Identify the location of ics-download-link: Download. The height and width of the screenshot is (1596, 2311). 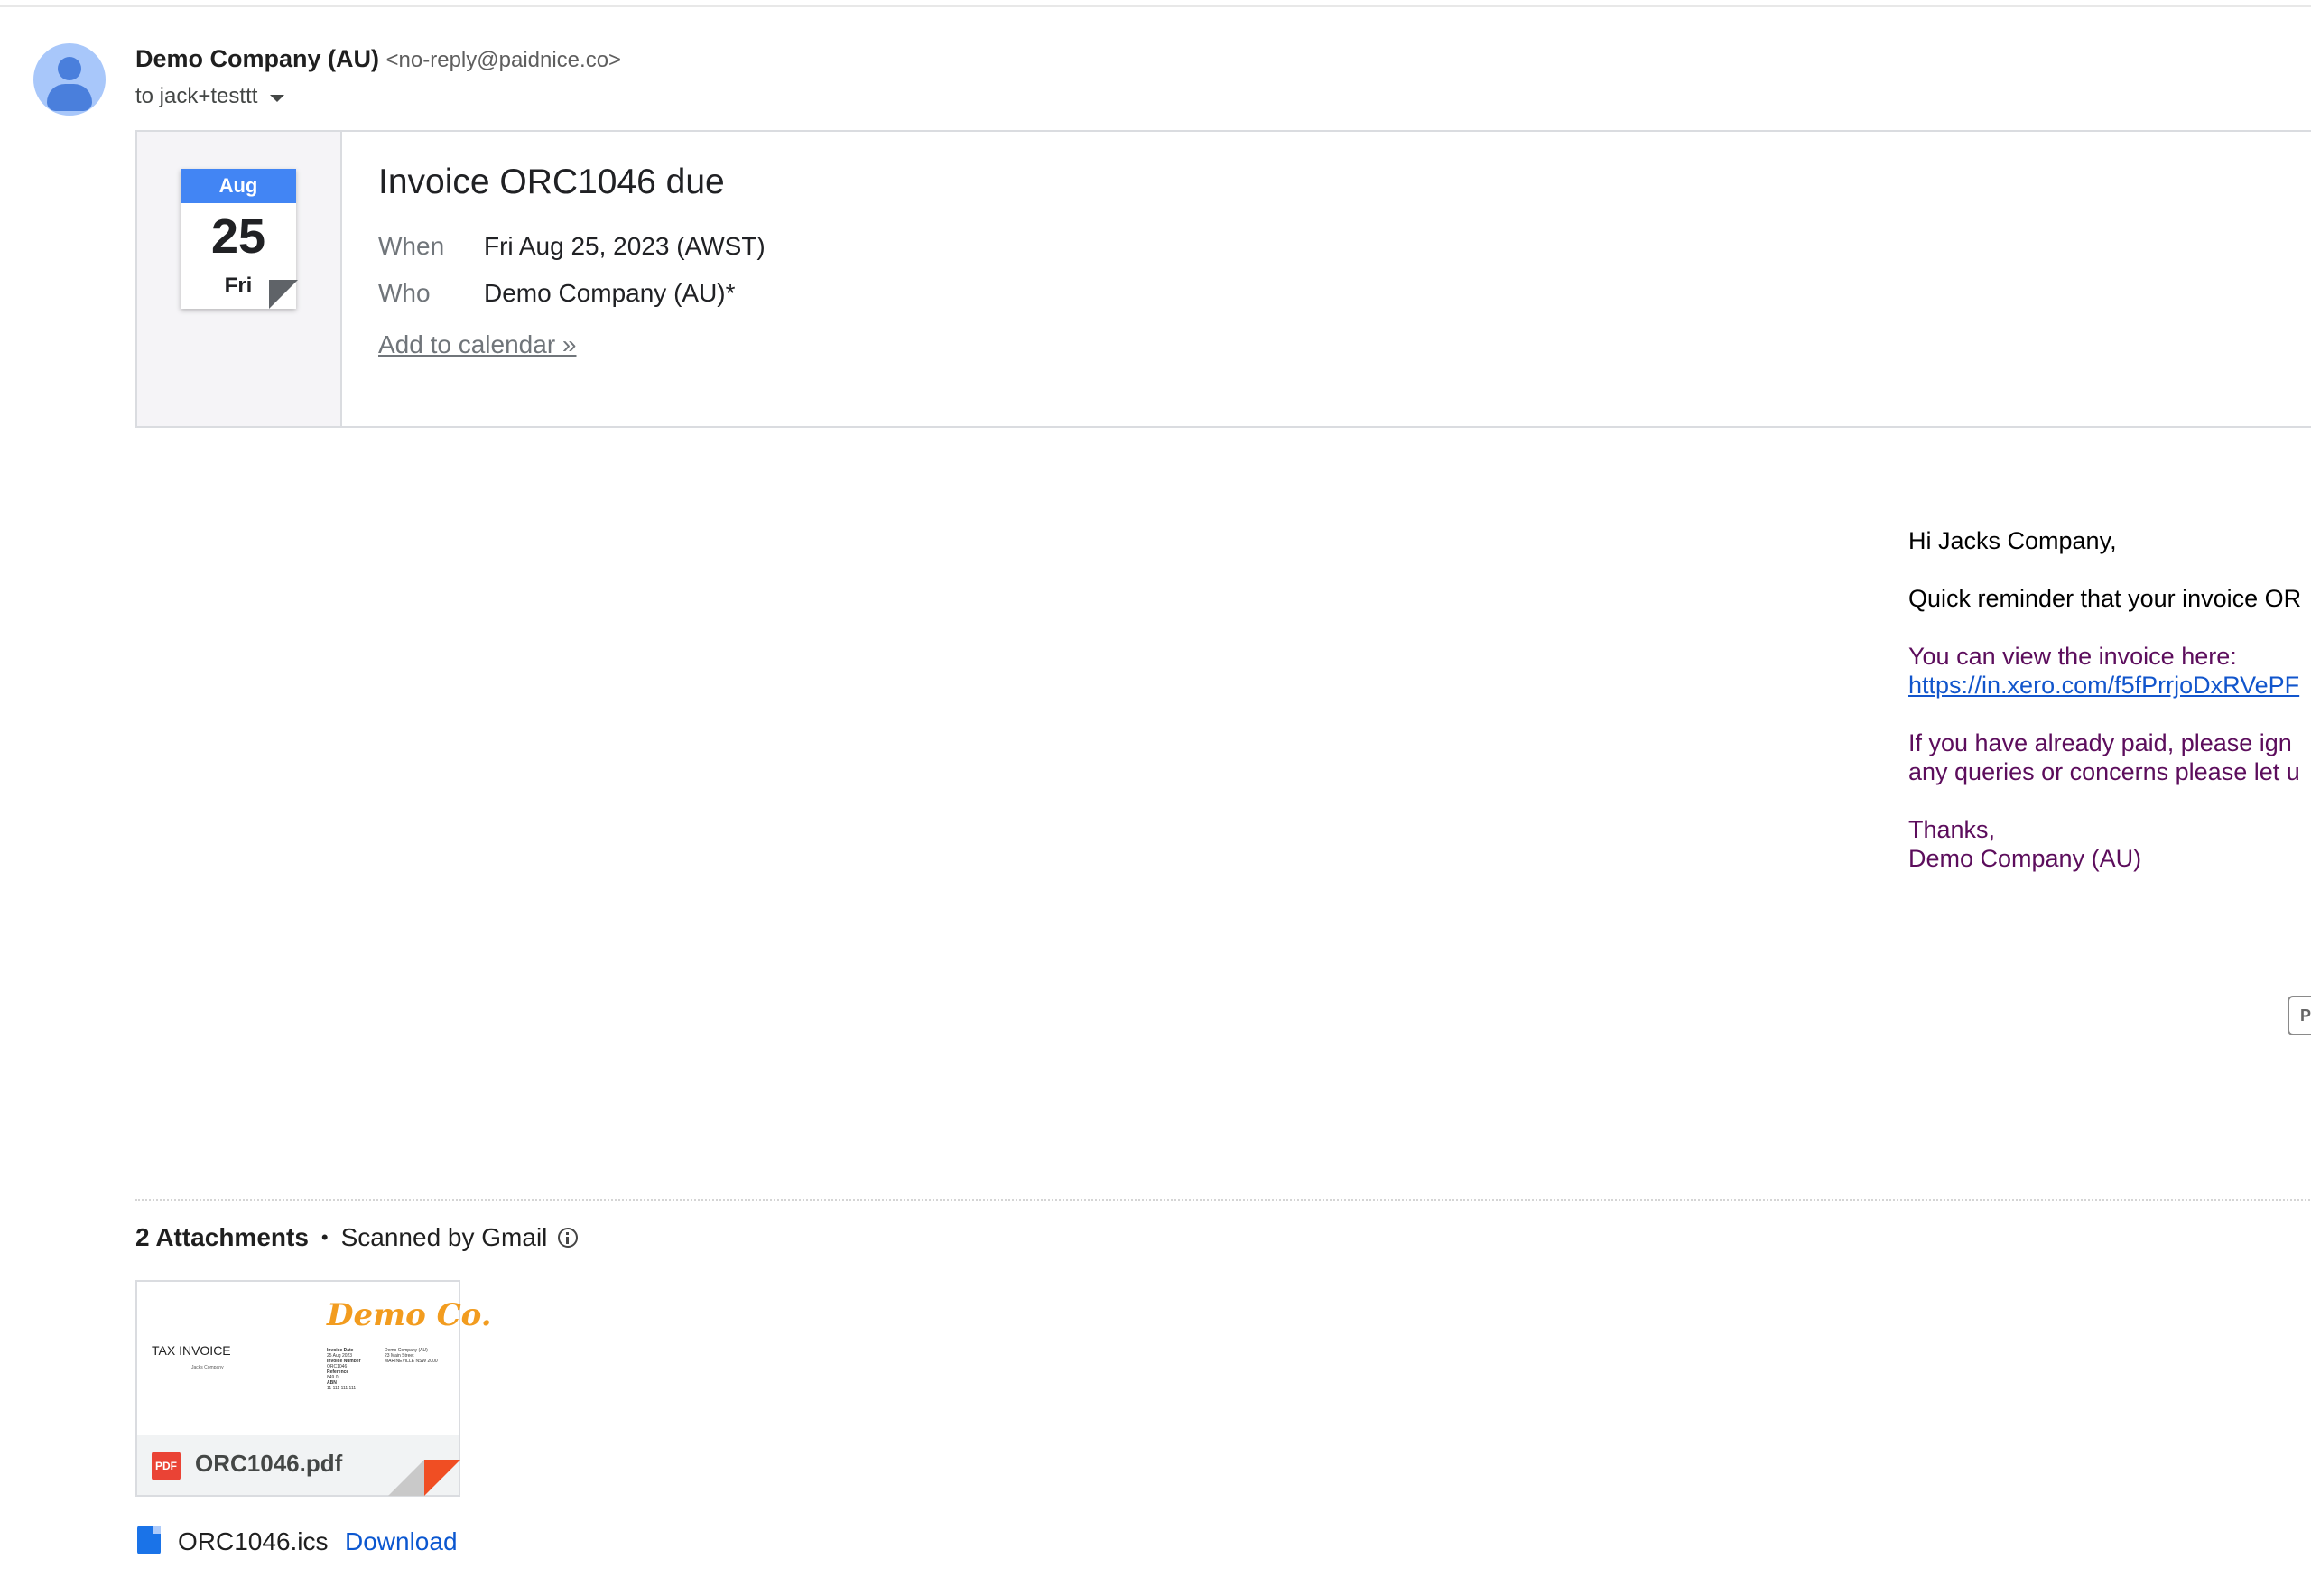
(401, 1541).